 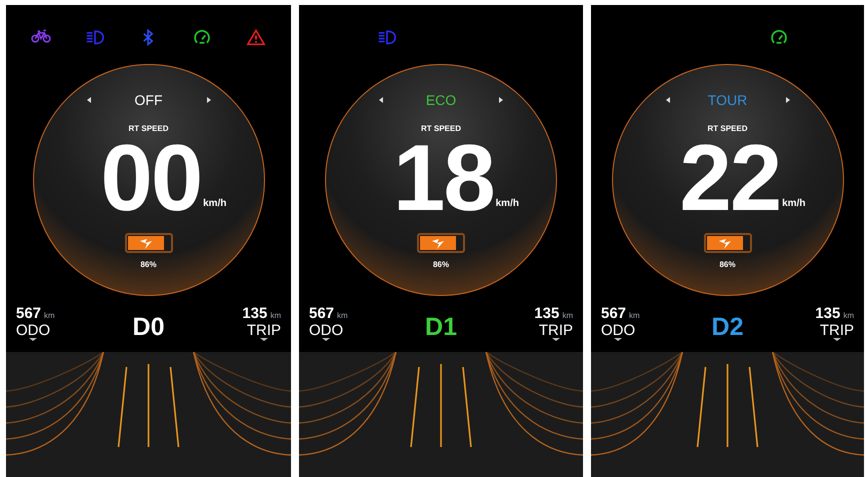 I want to click on speed-value: 22, so click(x=730, y=178).